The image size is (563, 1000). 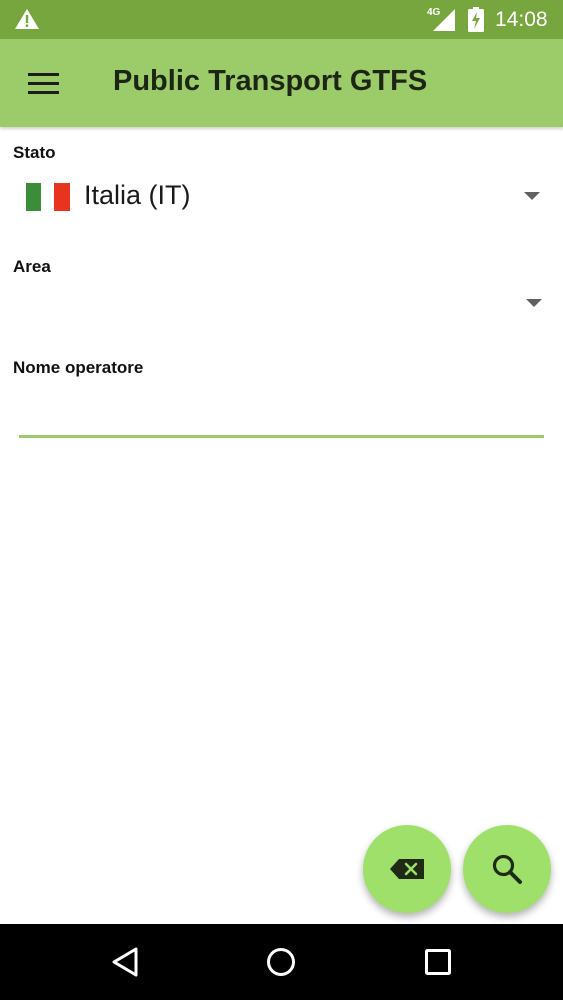 What do you see at coordinates (281, 19) in the screenshot?
I see `status-bar: 4G 14:08` at bounding box center [281, 19].